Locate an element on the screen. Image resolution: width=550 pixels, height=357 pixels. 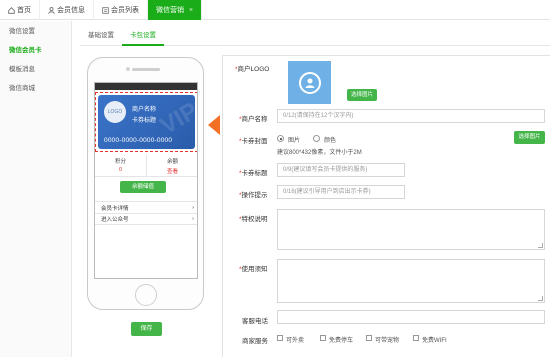
home-icon is located at coordinates (11, 10).